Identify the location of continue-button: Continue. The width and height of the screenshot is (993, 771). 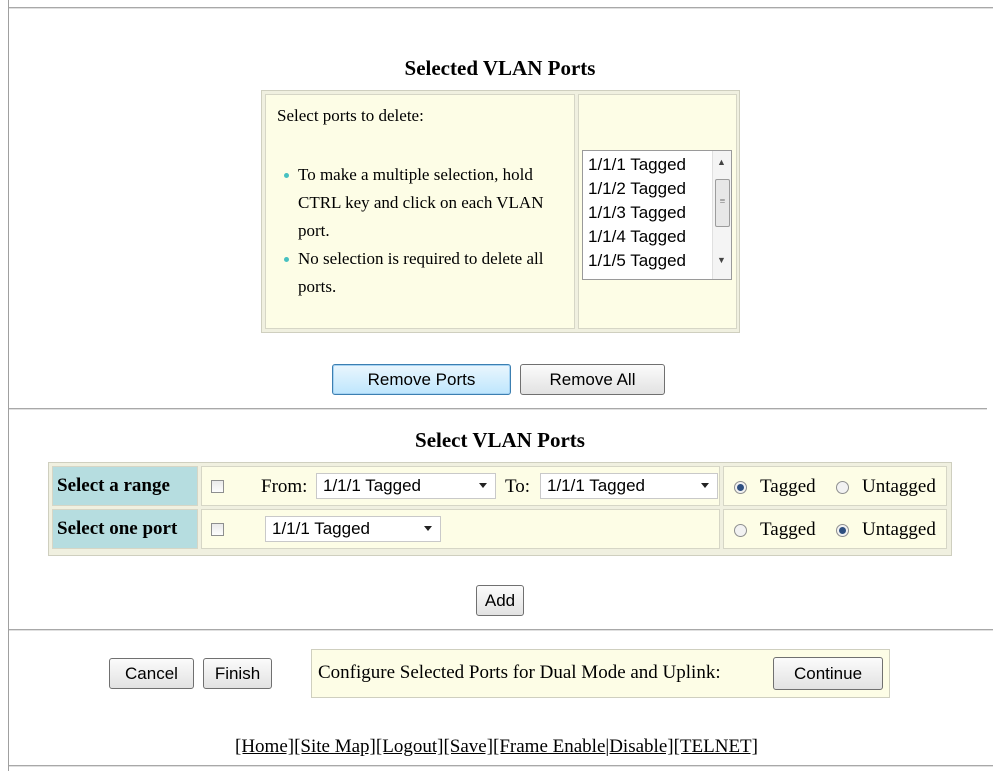
(828, 673).